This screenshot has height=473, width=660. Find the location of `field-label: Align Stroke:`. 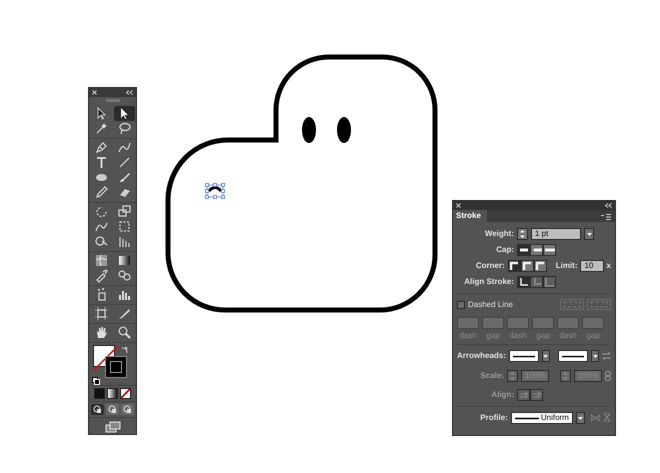

field-label: Align Stroke: is located at coordinates (488, 282).